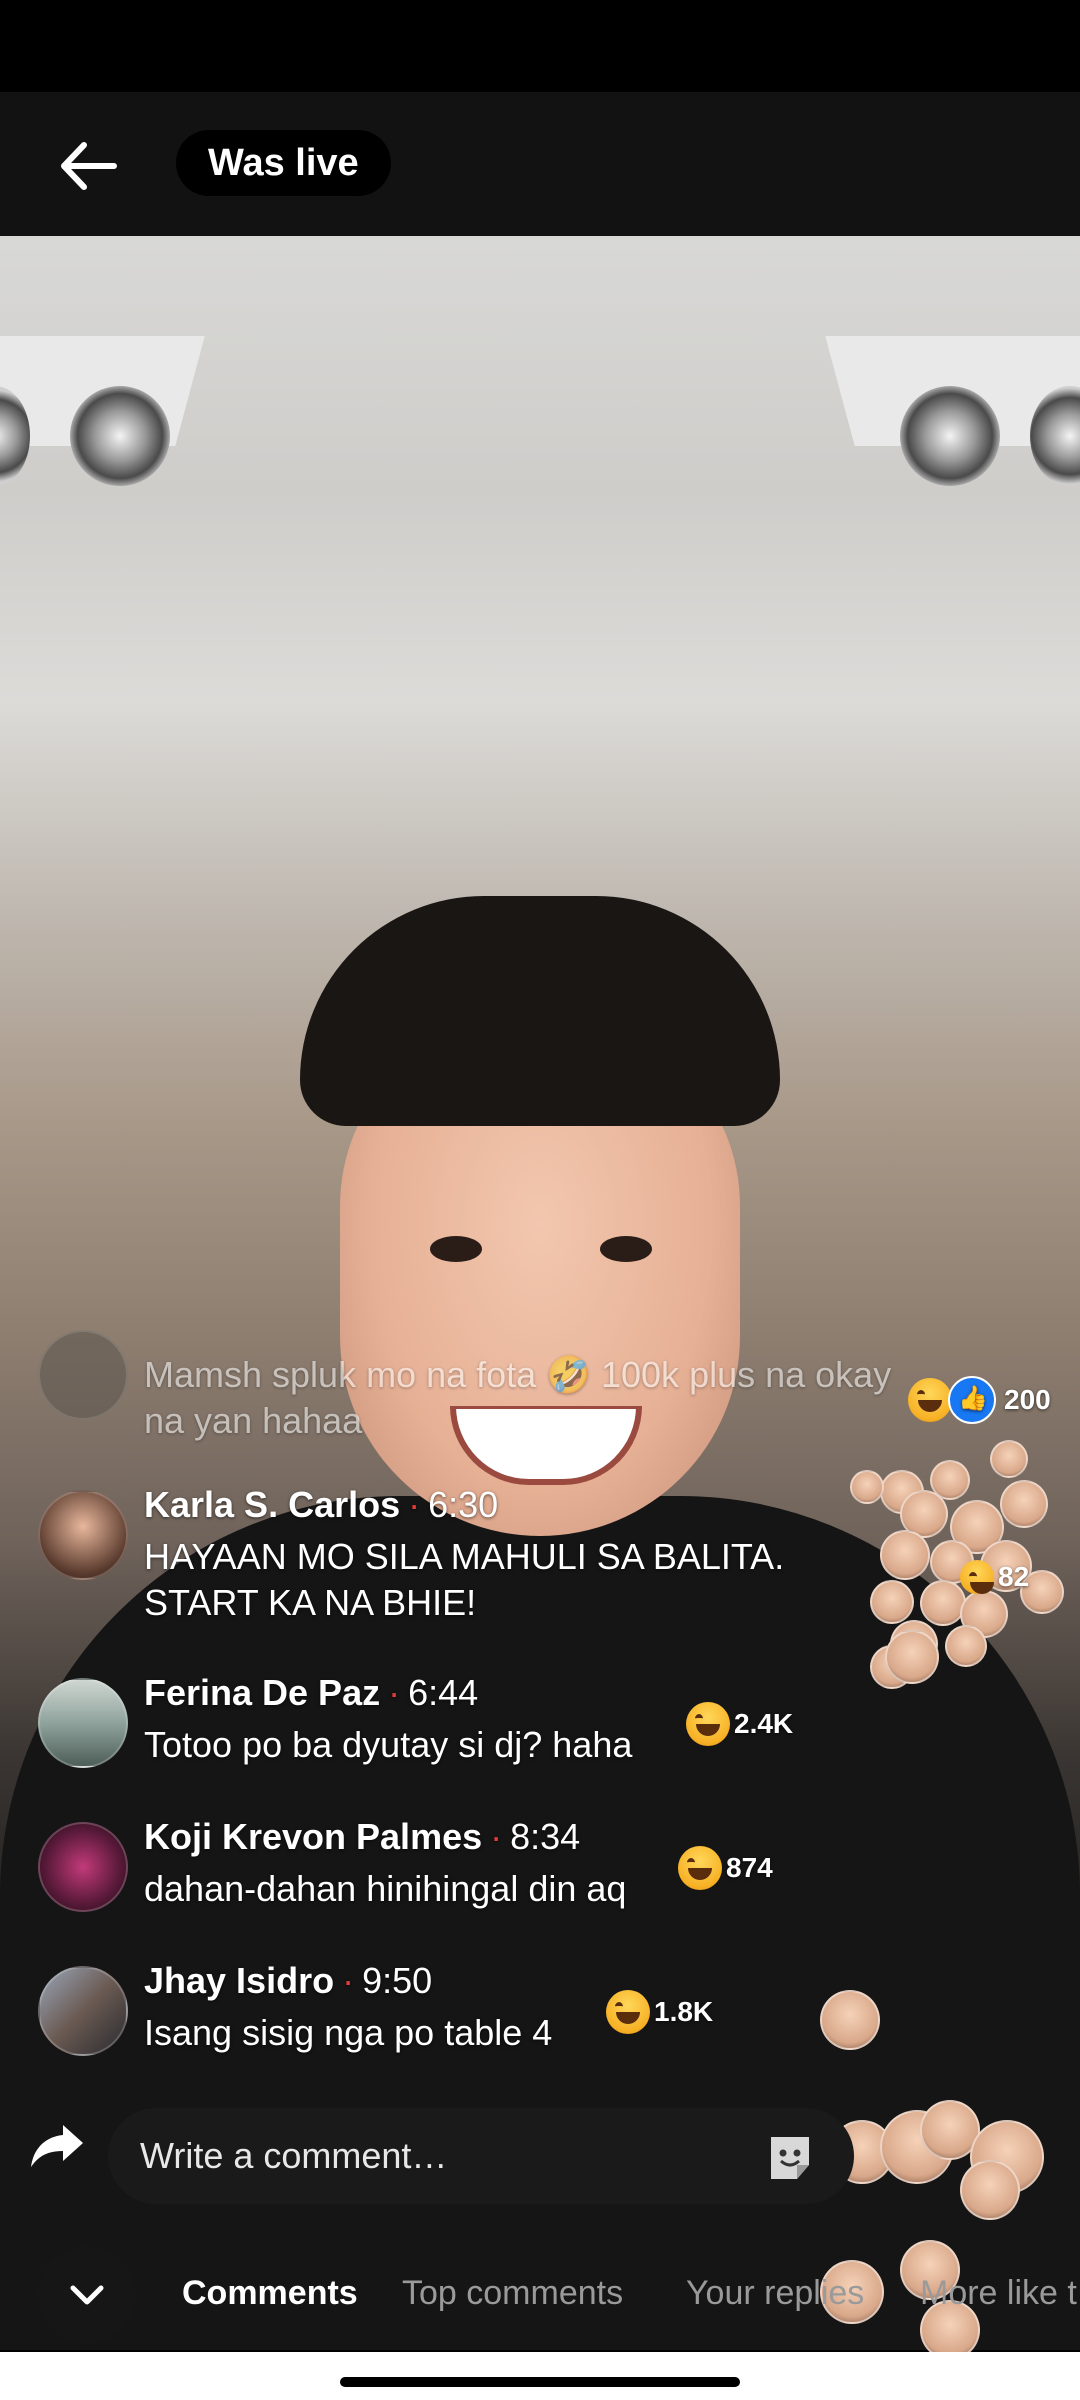 The image size is (1080, 2400). Describe the element at coordinates (545, 1836) in the screenshot. I see `comment-timestamp: 8:34` at that location.